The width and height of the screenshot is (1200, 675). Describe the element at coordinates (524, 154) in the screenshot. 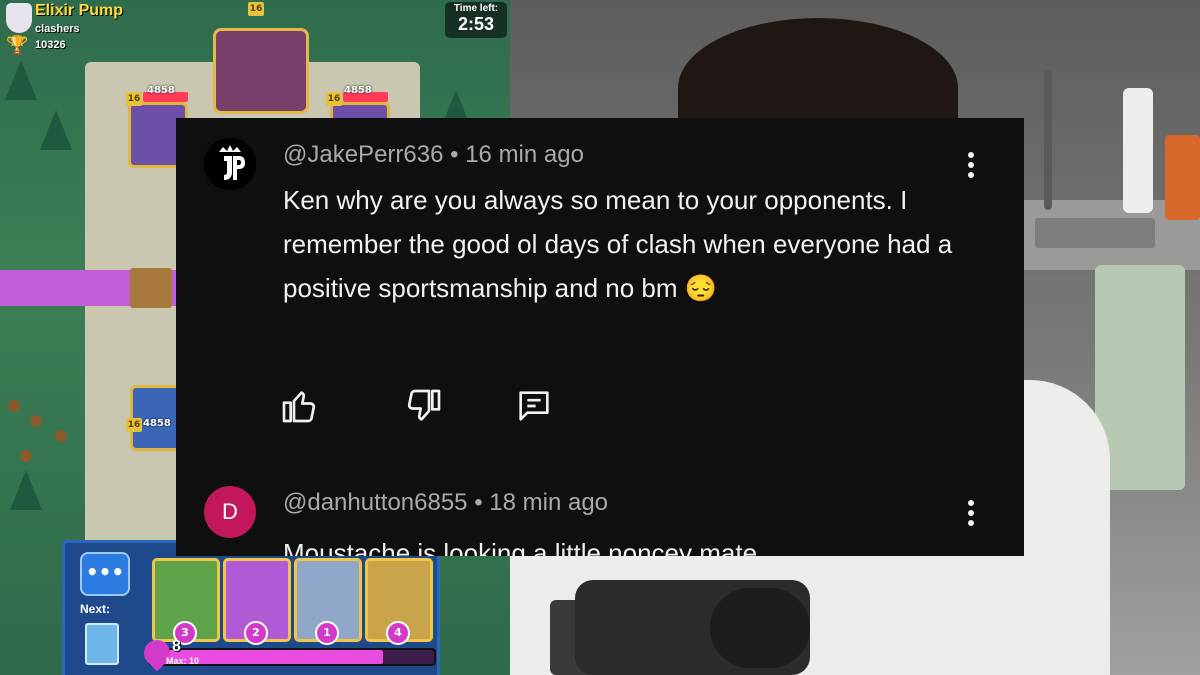

I see `comment-time: 16 min ago` at that location.